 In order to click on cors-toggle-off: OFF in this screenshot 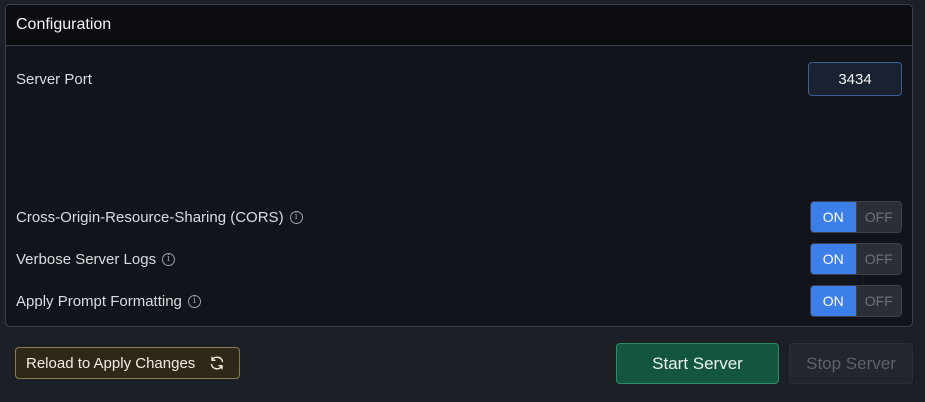, I will do `click(878, 217)`.